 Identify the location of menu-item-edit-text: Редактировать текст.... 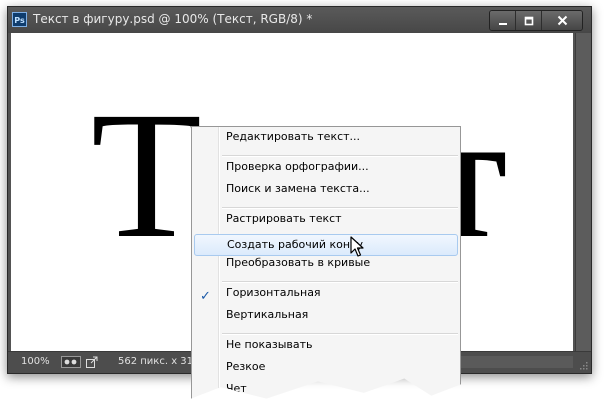
(326, 141).